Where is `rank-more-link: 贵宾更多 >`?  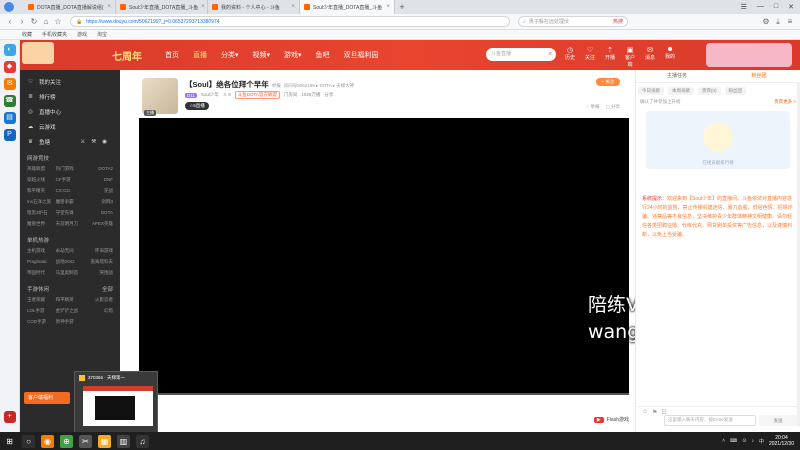 rank-more-link: 贵宾更多 > is located at coordinates (785, 102).